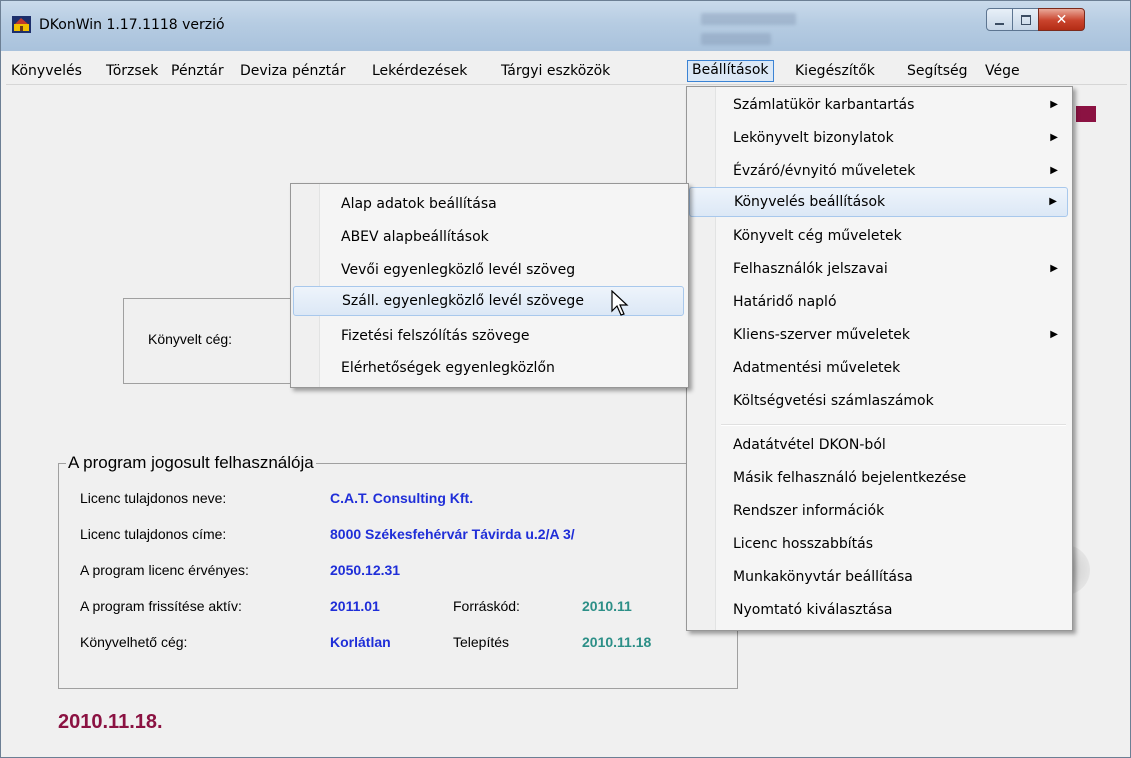 The height and width of the screenshot is (758, 1131). What do you see at coordinates (190, 339) in the screenshot?
I see `company-label: Könyvelt cég:` at bounding box center [190, 339].